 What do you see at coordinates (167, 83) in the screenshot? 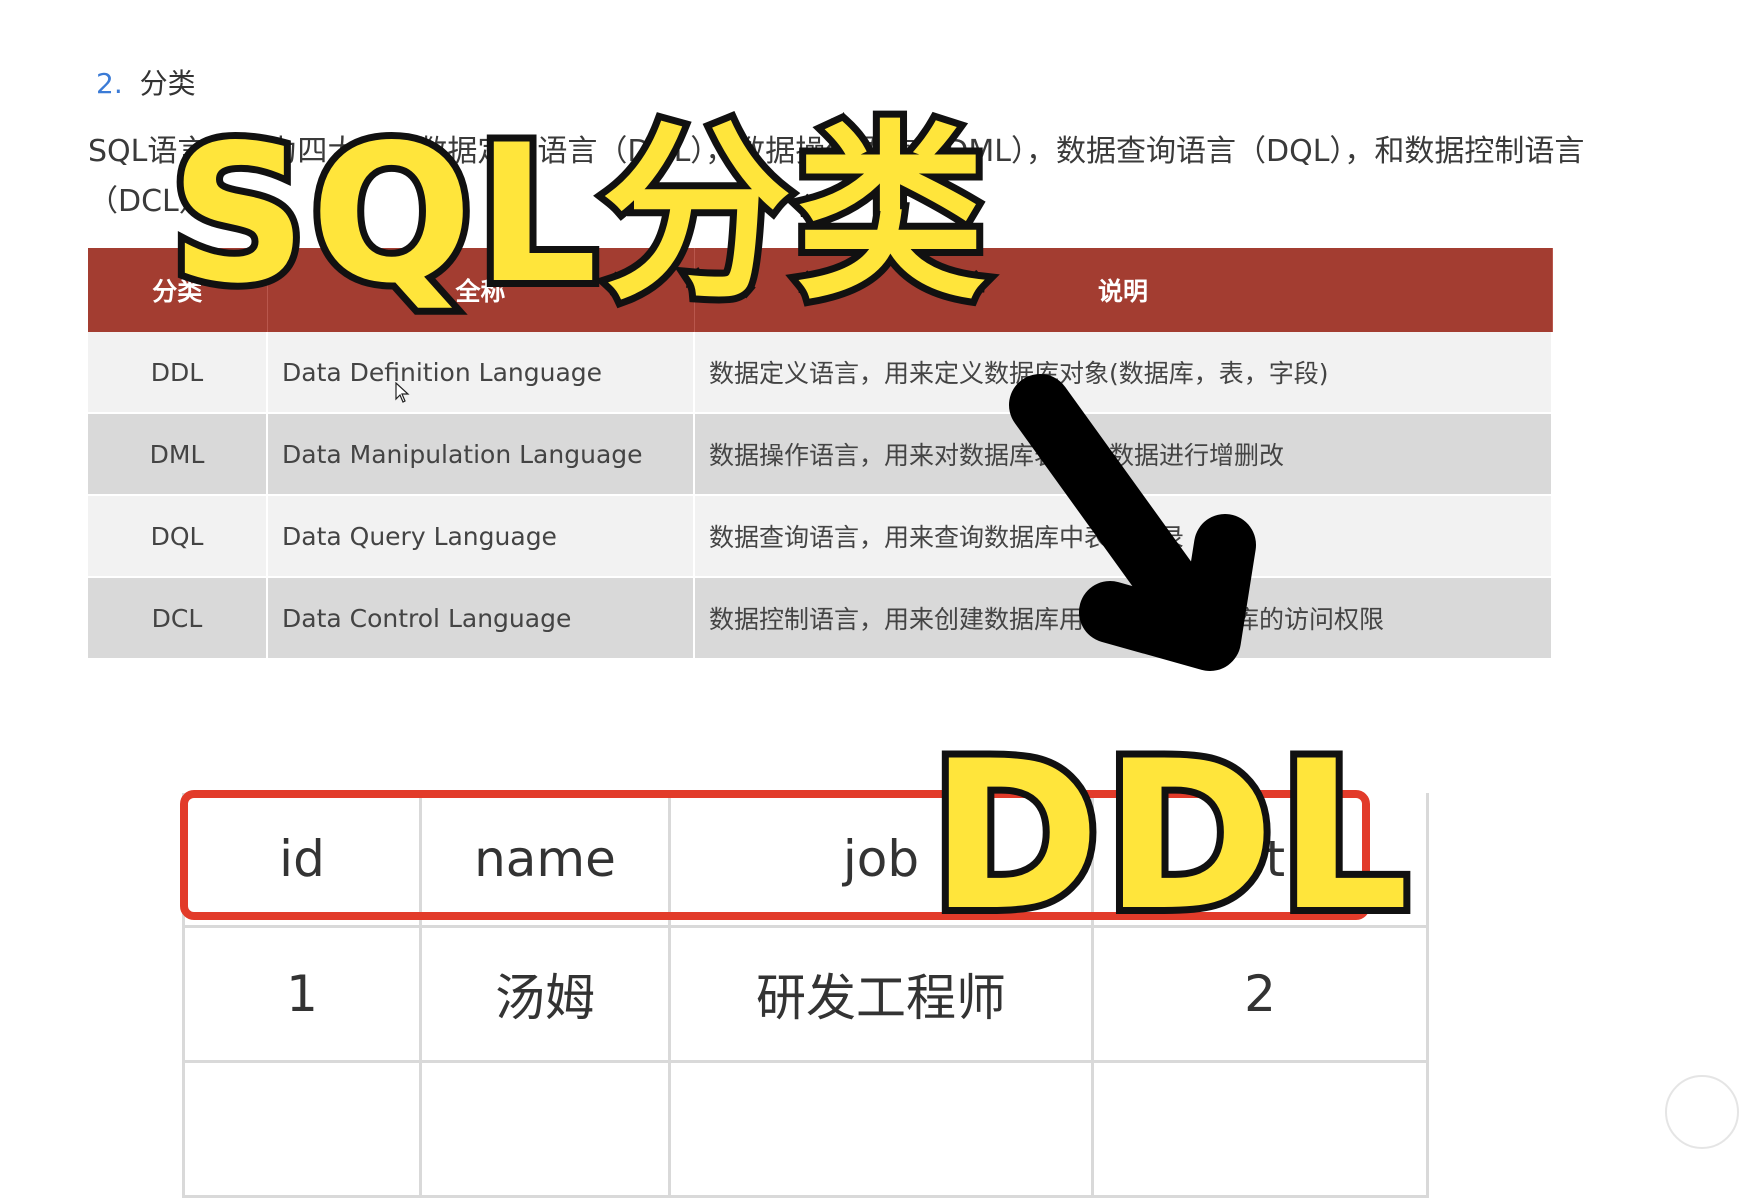
I see `section-title: 分类` at bounding box center [167, 83].